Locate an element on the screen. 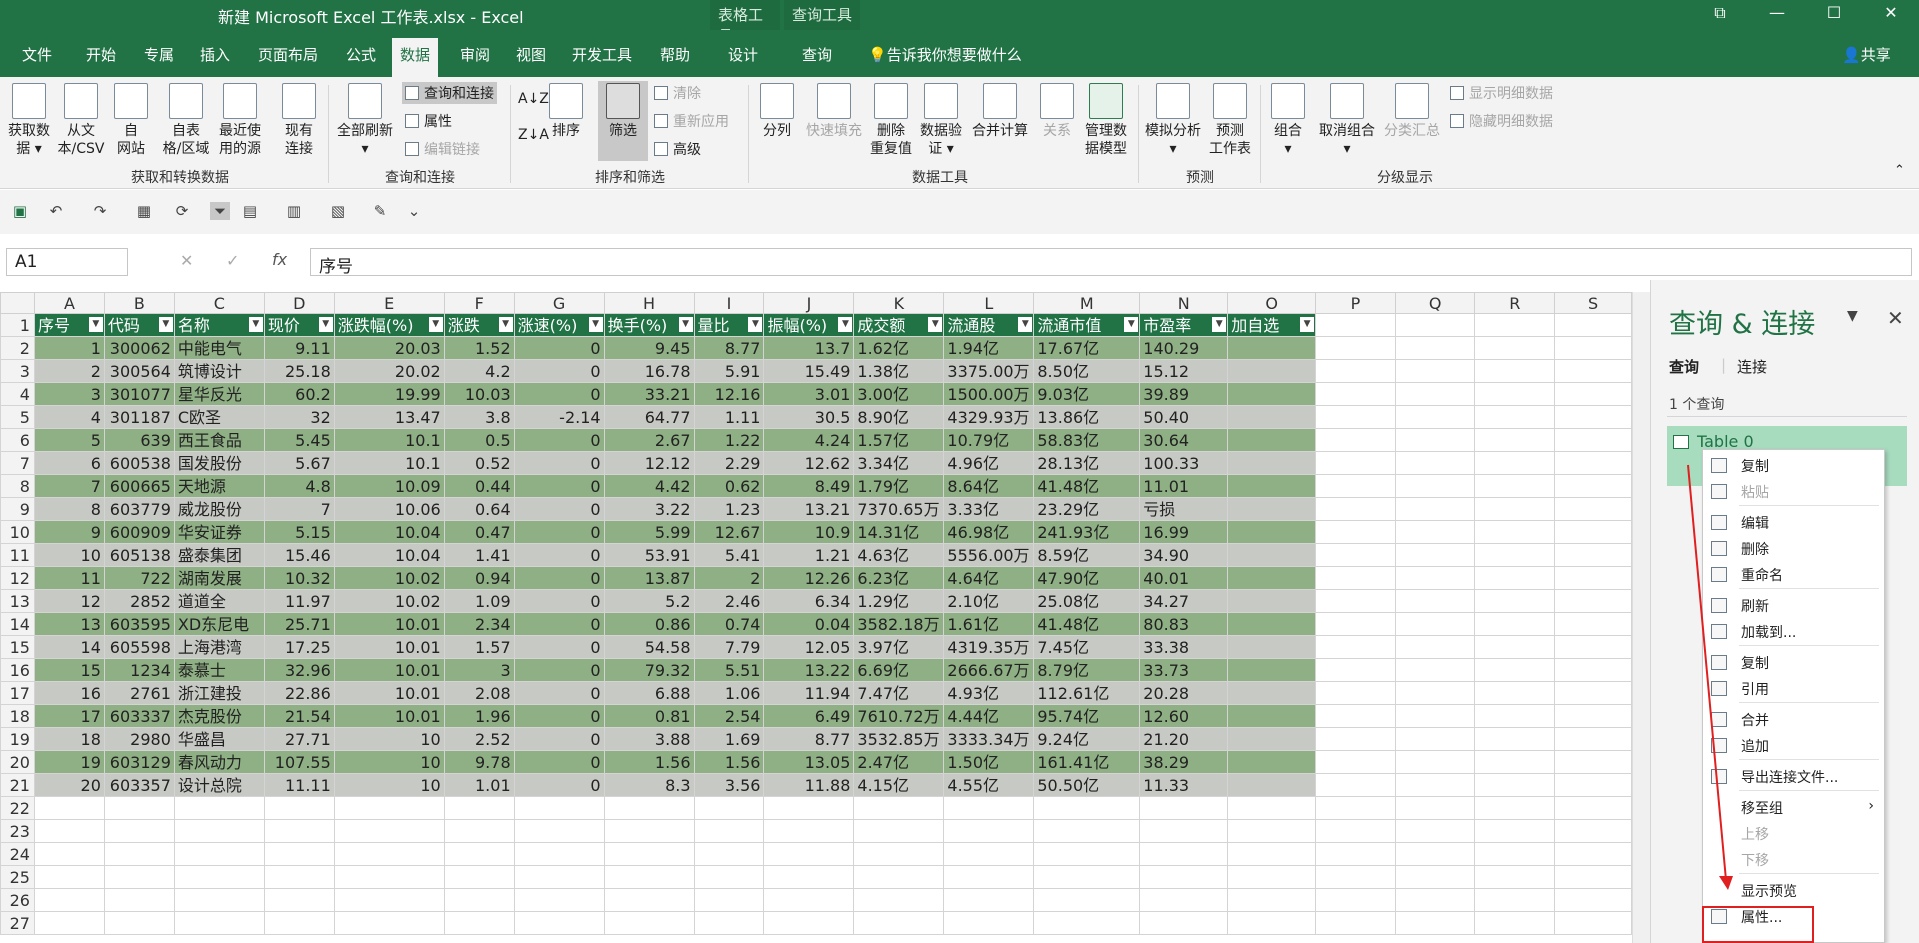 Image resolution: width=1919 pixels, height=943 pixels. qat-macro-icon: ✎ is located at coordinates (380, 211).